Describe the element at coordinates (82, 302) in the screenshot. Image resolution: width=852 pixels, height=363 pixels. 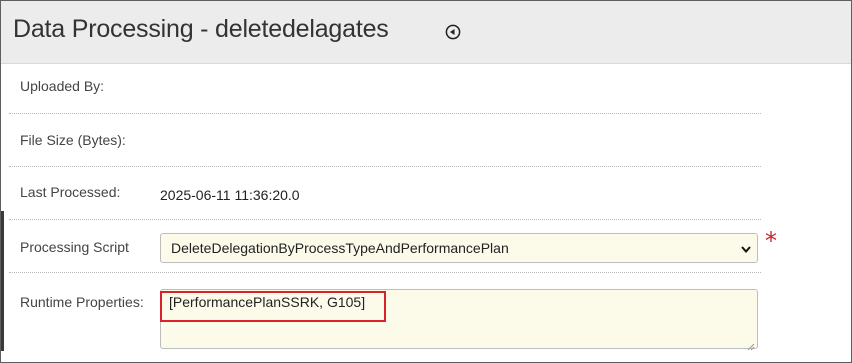
I see `runtime-properties-label: Runtime Properties:` at that location.